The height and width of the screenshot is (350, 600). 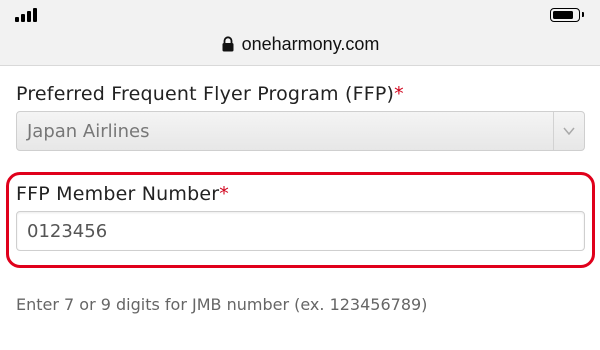 I want to click on ffp-label-text: Preferred Frequent Flyer Program (FFP), so click(x=205, y=94).